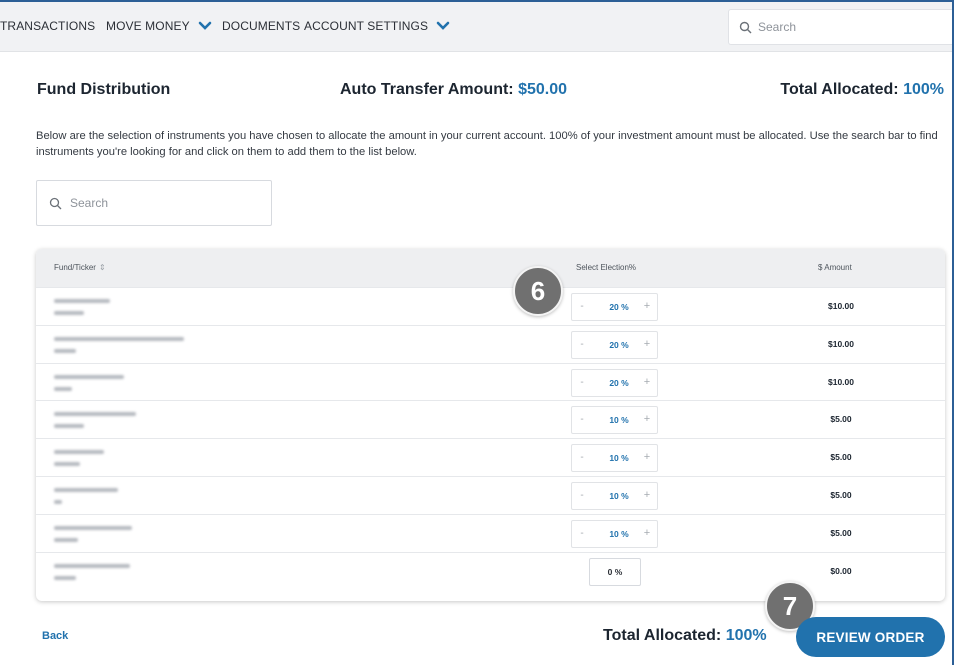 The width and height of the screenshot is (954, 665). Describe the element at coordinates (366, 26) in the screenshot. I see `nav-account-settings-label: ACCOUNT SETTINGS` at that location.